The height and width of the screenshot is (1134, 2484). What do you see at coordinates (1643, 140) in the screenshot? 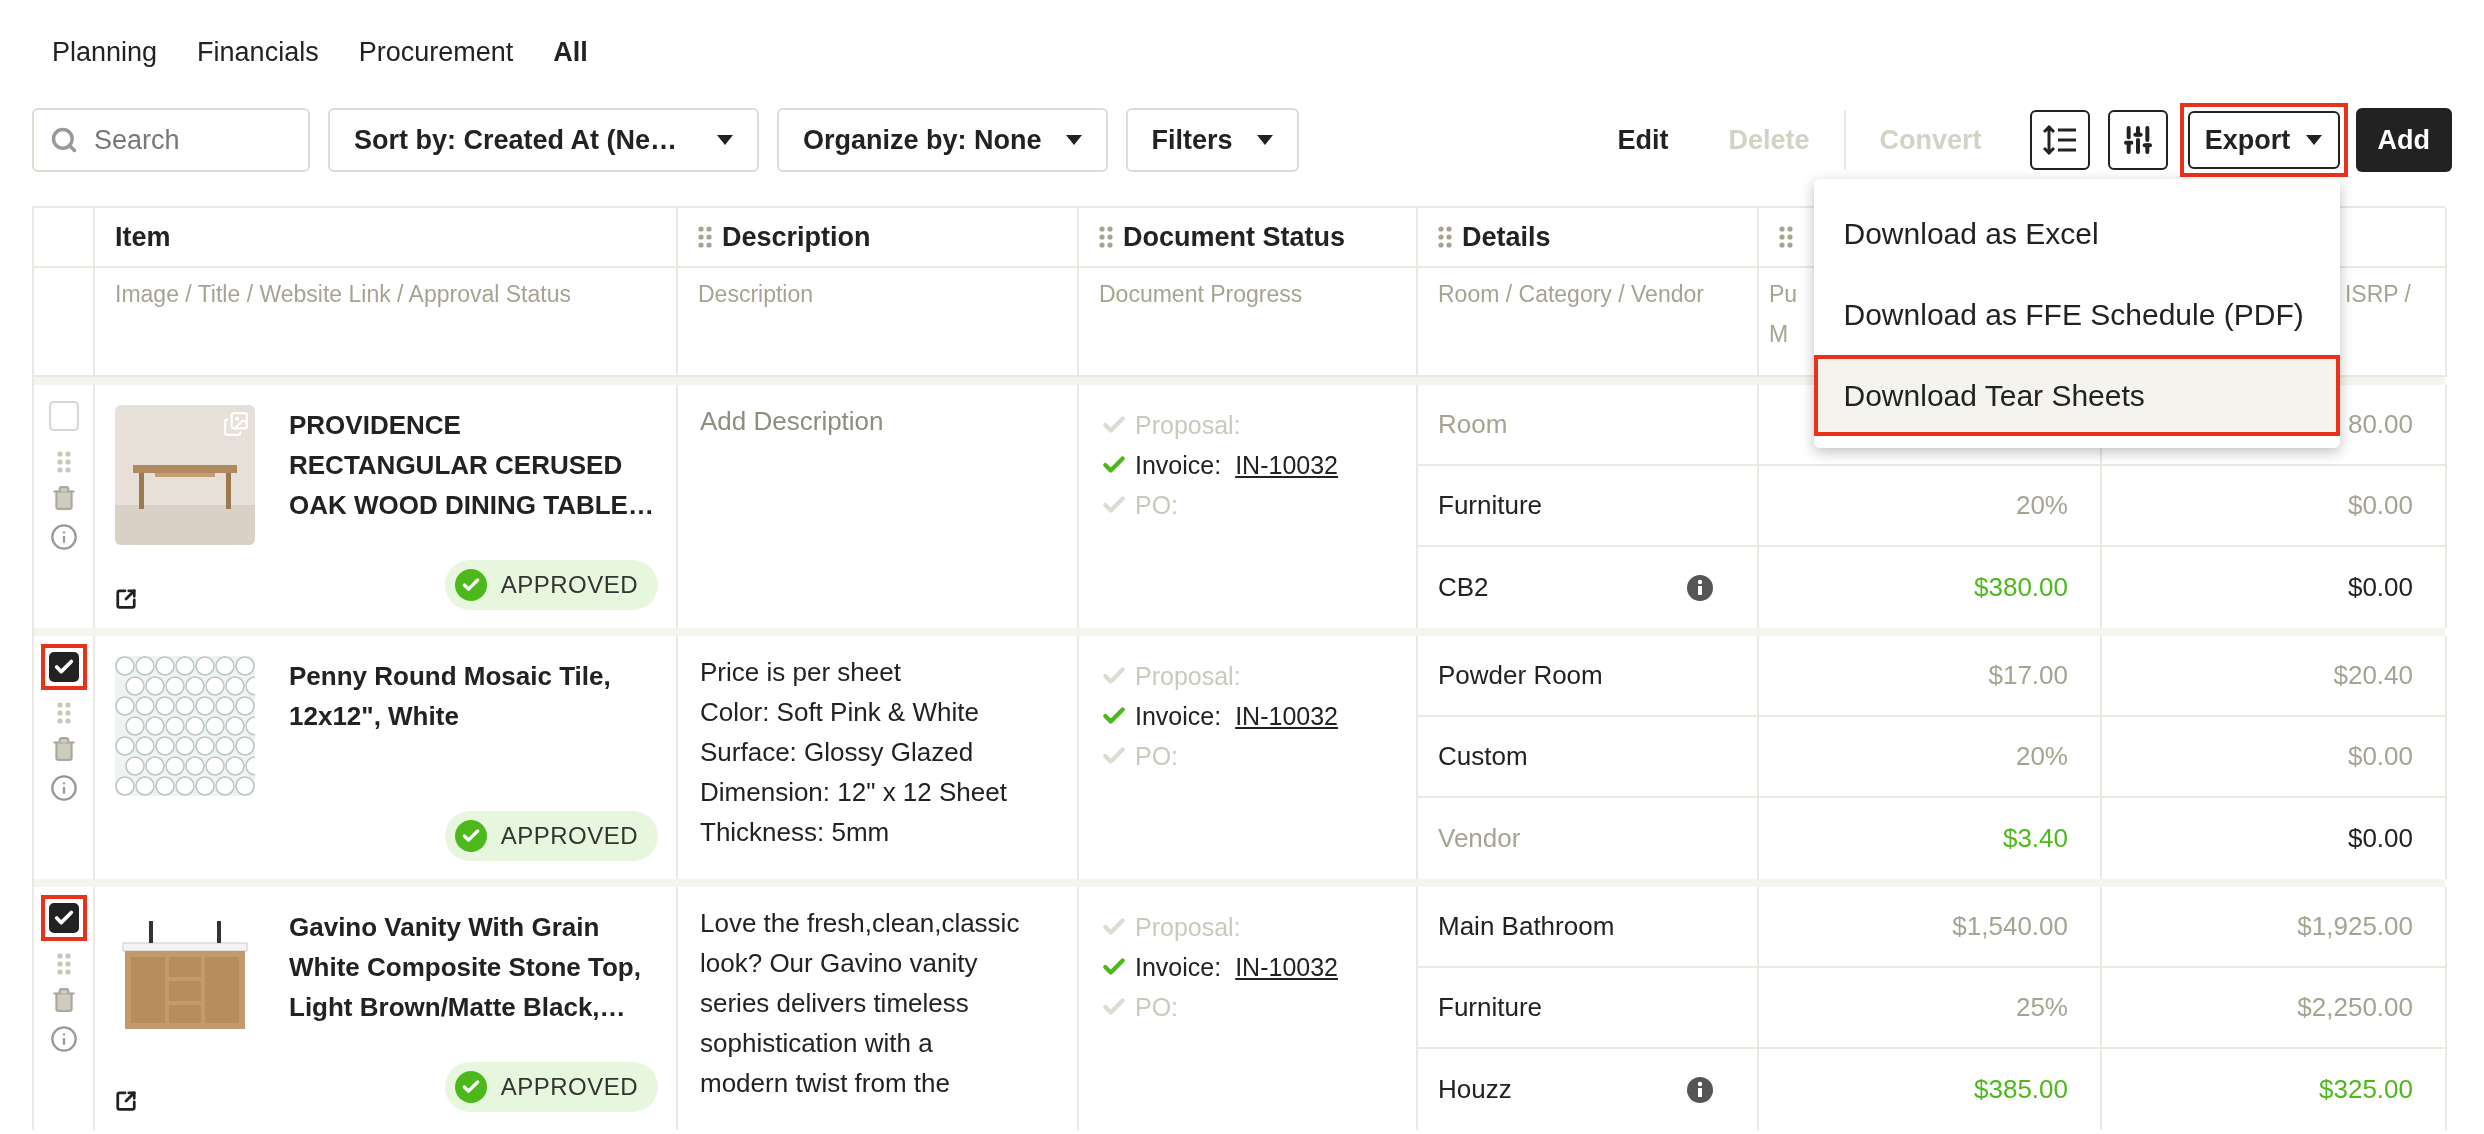
I see `action-button: Edit` at bounding box center [1643, 140].